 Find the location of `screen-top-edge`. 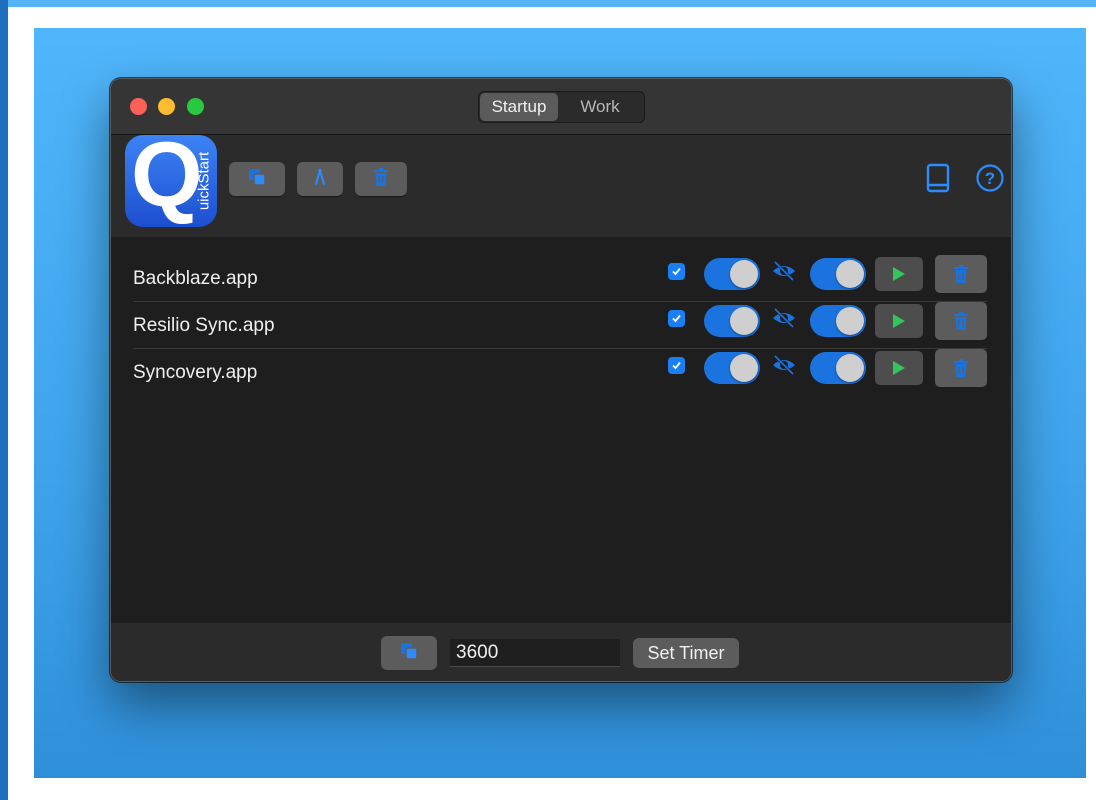

screen-top-edge is located at coordinates (548, 3).